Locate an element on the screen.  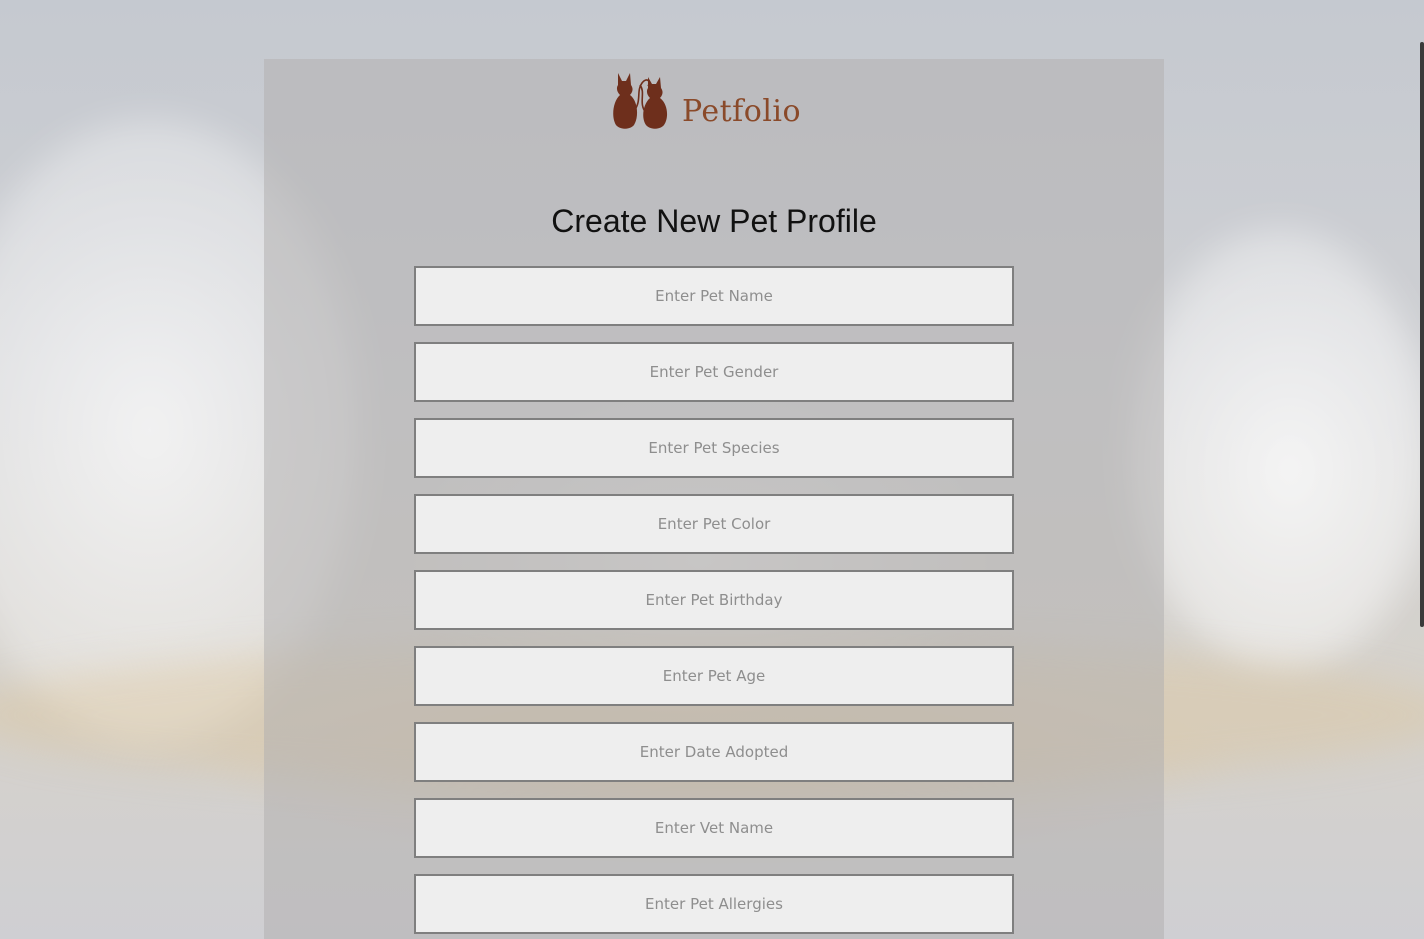
scrollbar-thumb is located at coordinates (1422, 334).